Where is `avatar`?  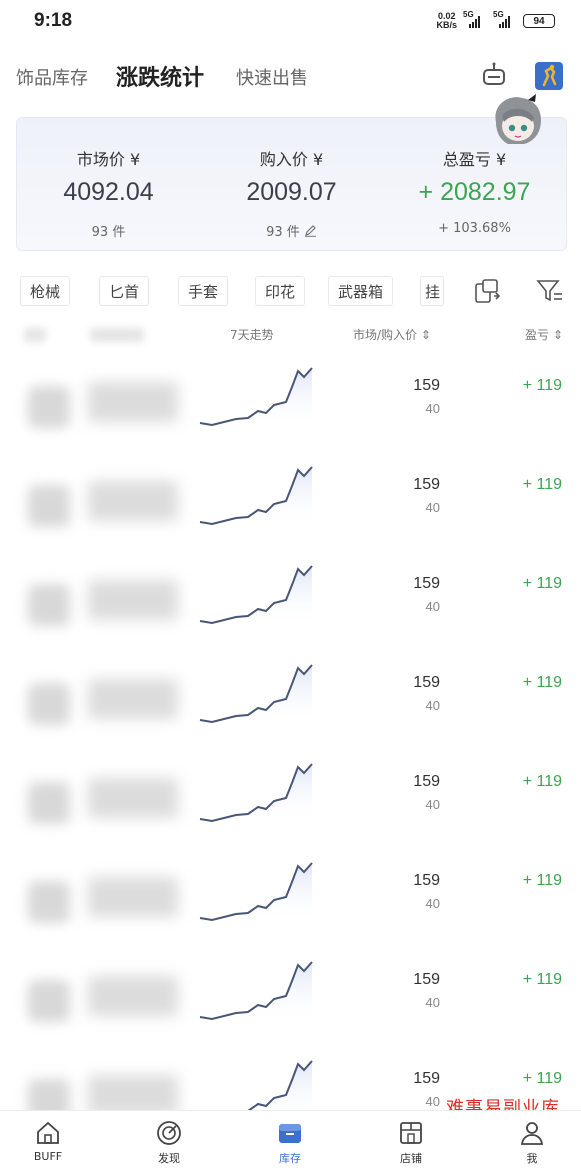
avatar is located at coordinates (518, 120).